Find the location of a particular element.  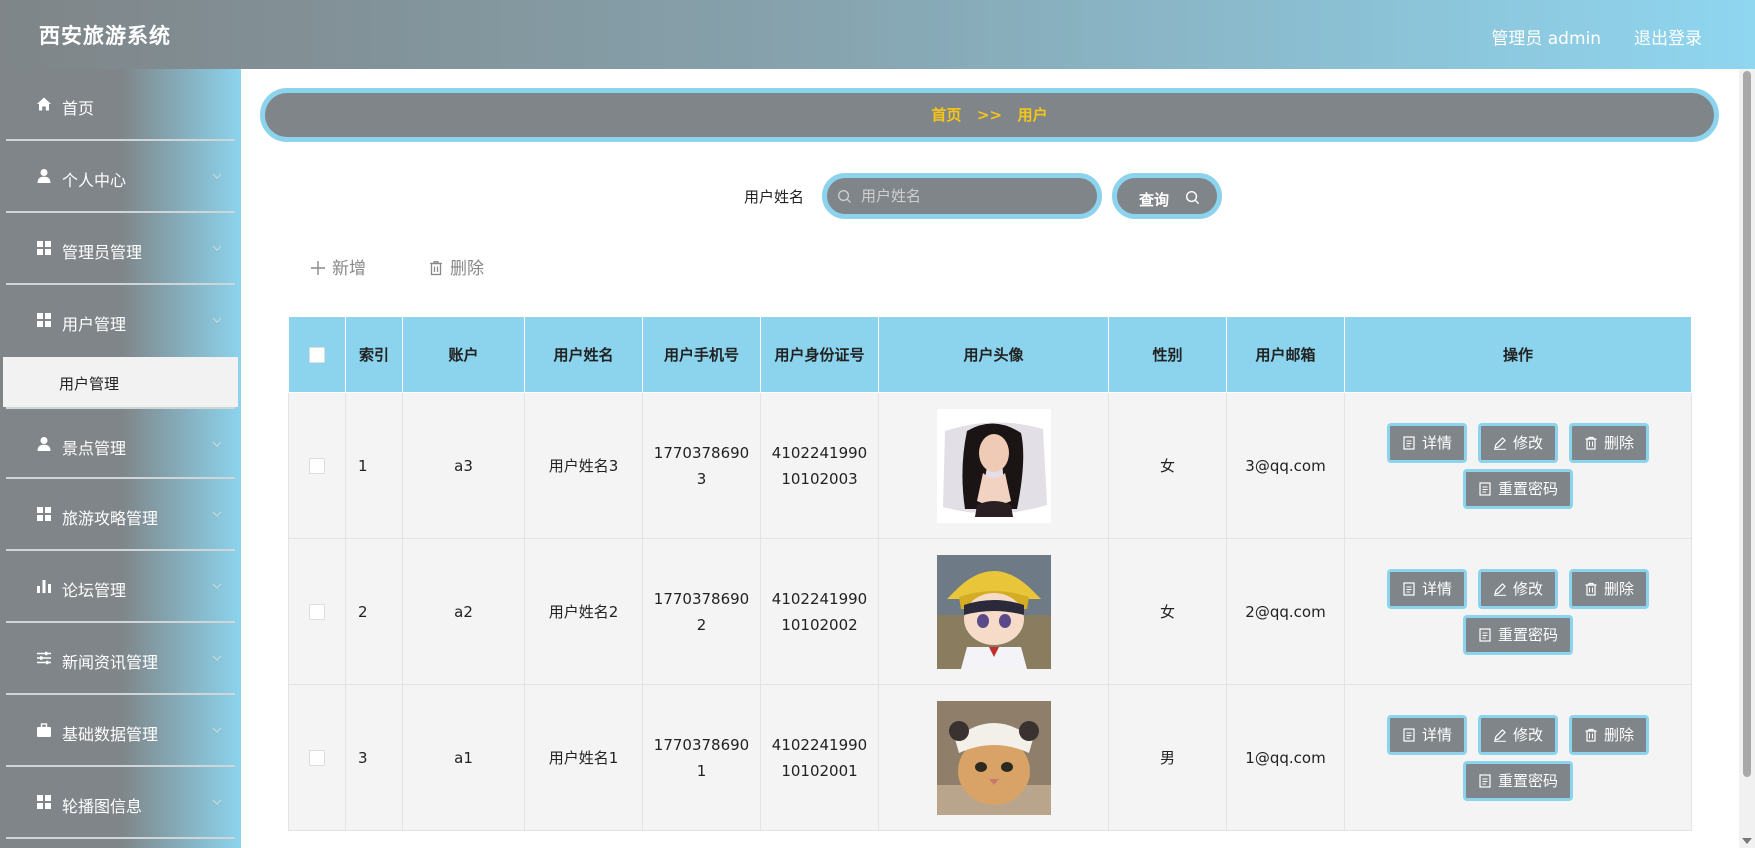

vertical-scrollbar is located at coordinates (1747, 458).